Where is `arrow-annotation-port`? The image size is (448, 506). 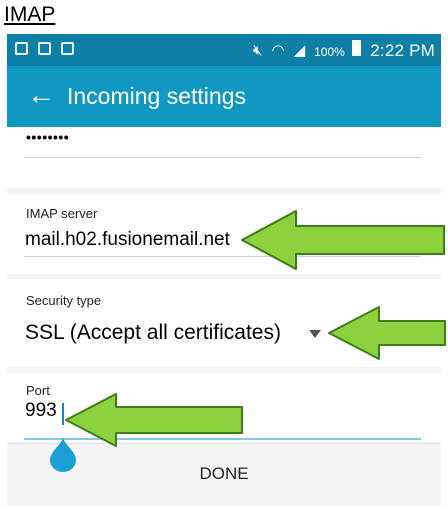
arrow-annotation-port is located at coordinates (154, 420).